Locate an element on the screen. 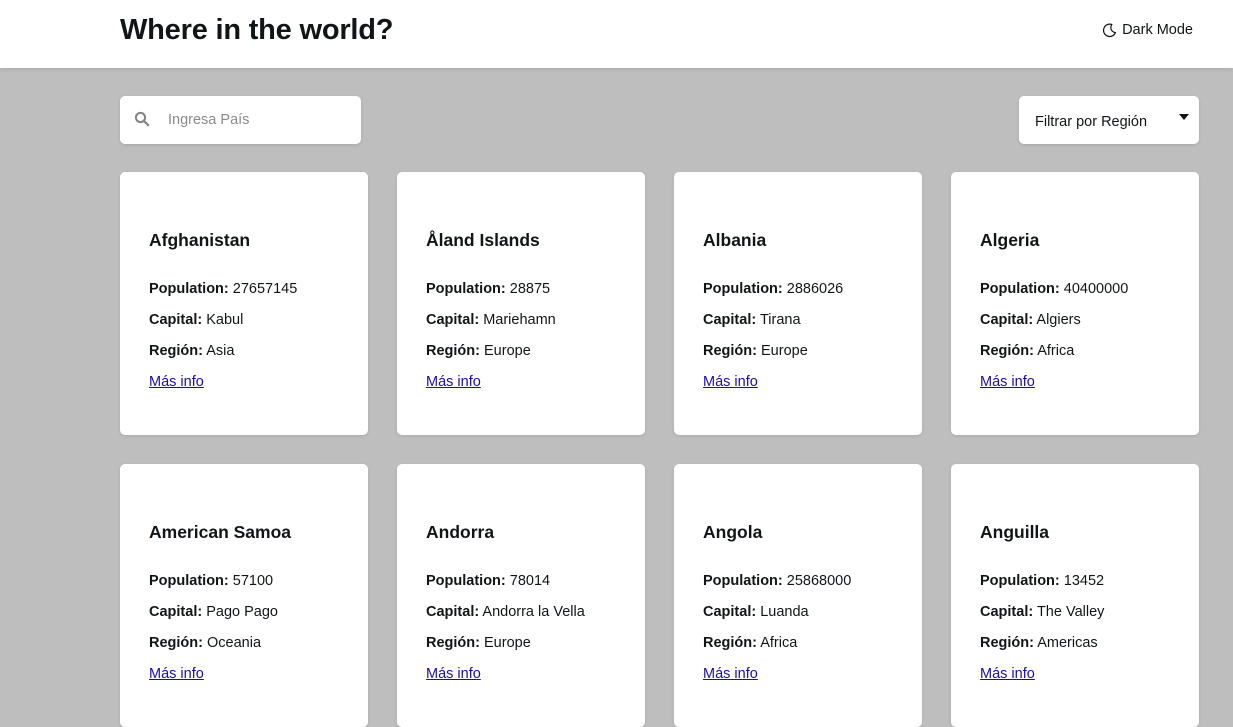  dark-mode-toggle: Dark Mode is located at coordinates (1147, 30).